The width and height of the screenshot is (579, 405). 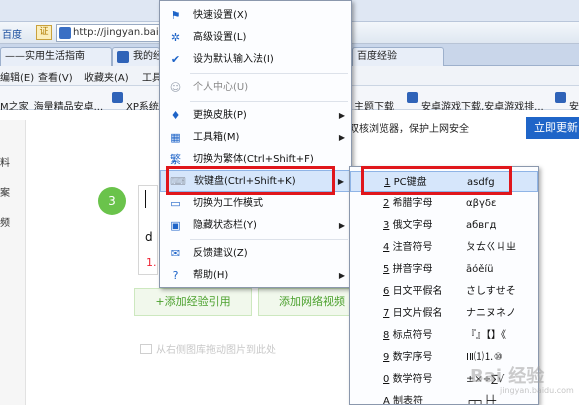 I want to click on tab-label: 我的经, so click(x=146, y=56).